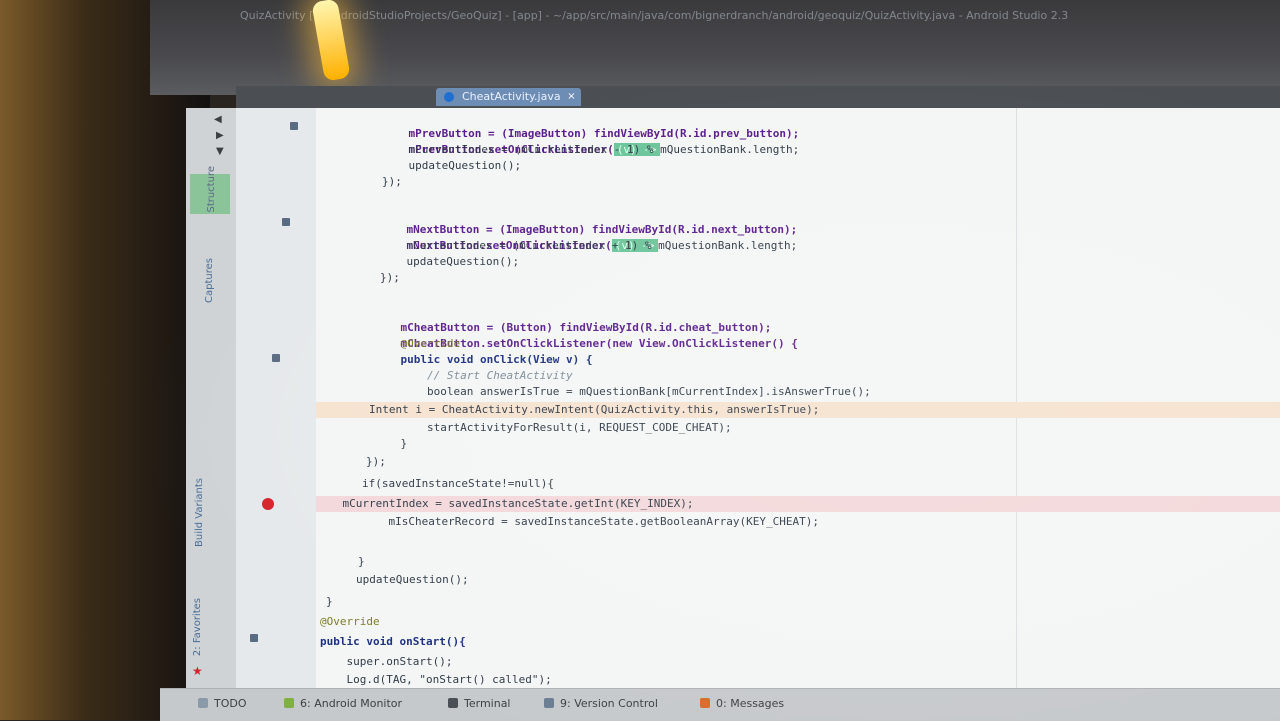 The height and width of the screenshot is (721, 1280). What do you see at coordinates (483, 359) in the screenshot?
I see `code-line: public void onClick(View v) {` at bounding box center [483, 359].